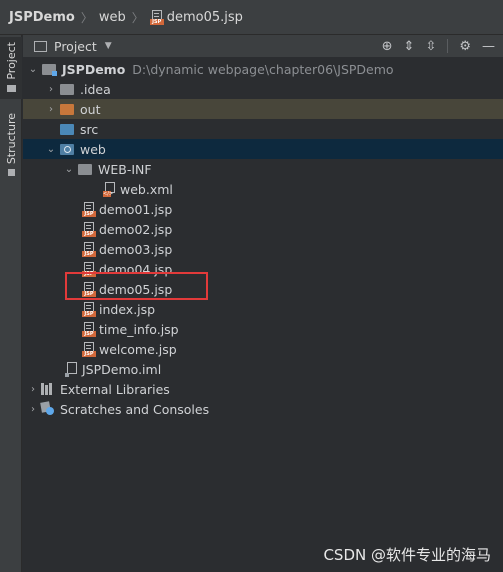 The width and height of the screenshot is (503, 572). Describe the element at coordinates (438, 46) in the screenshot. I see `panel-toolbar: ⊕ ⇕ ⇳ ⚙ —` at that location.